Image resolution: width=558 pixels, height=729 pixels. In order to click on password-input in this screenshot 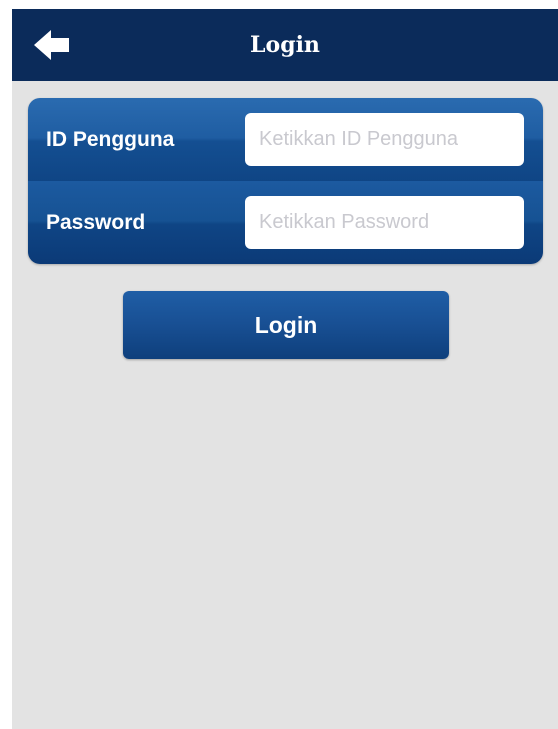, I will do `click(384, 222)`.